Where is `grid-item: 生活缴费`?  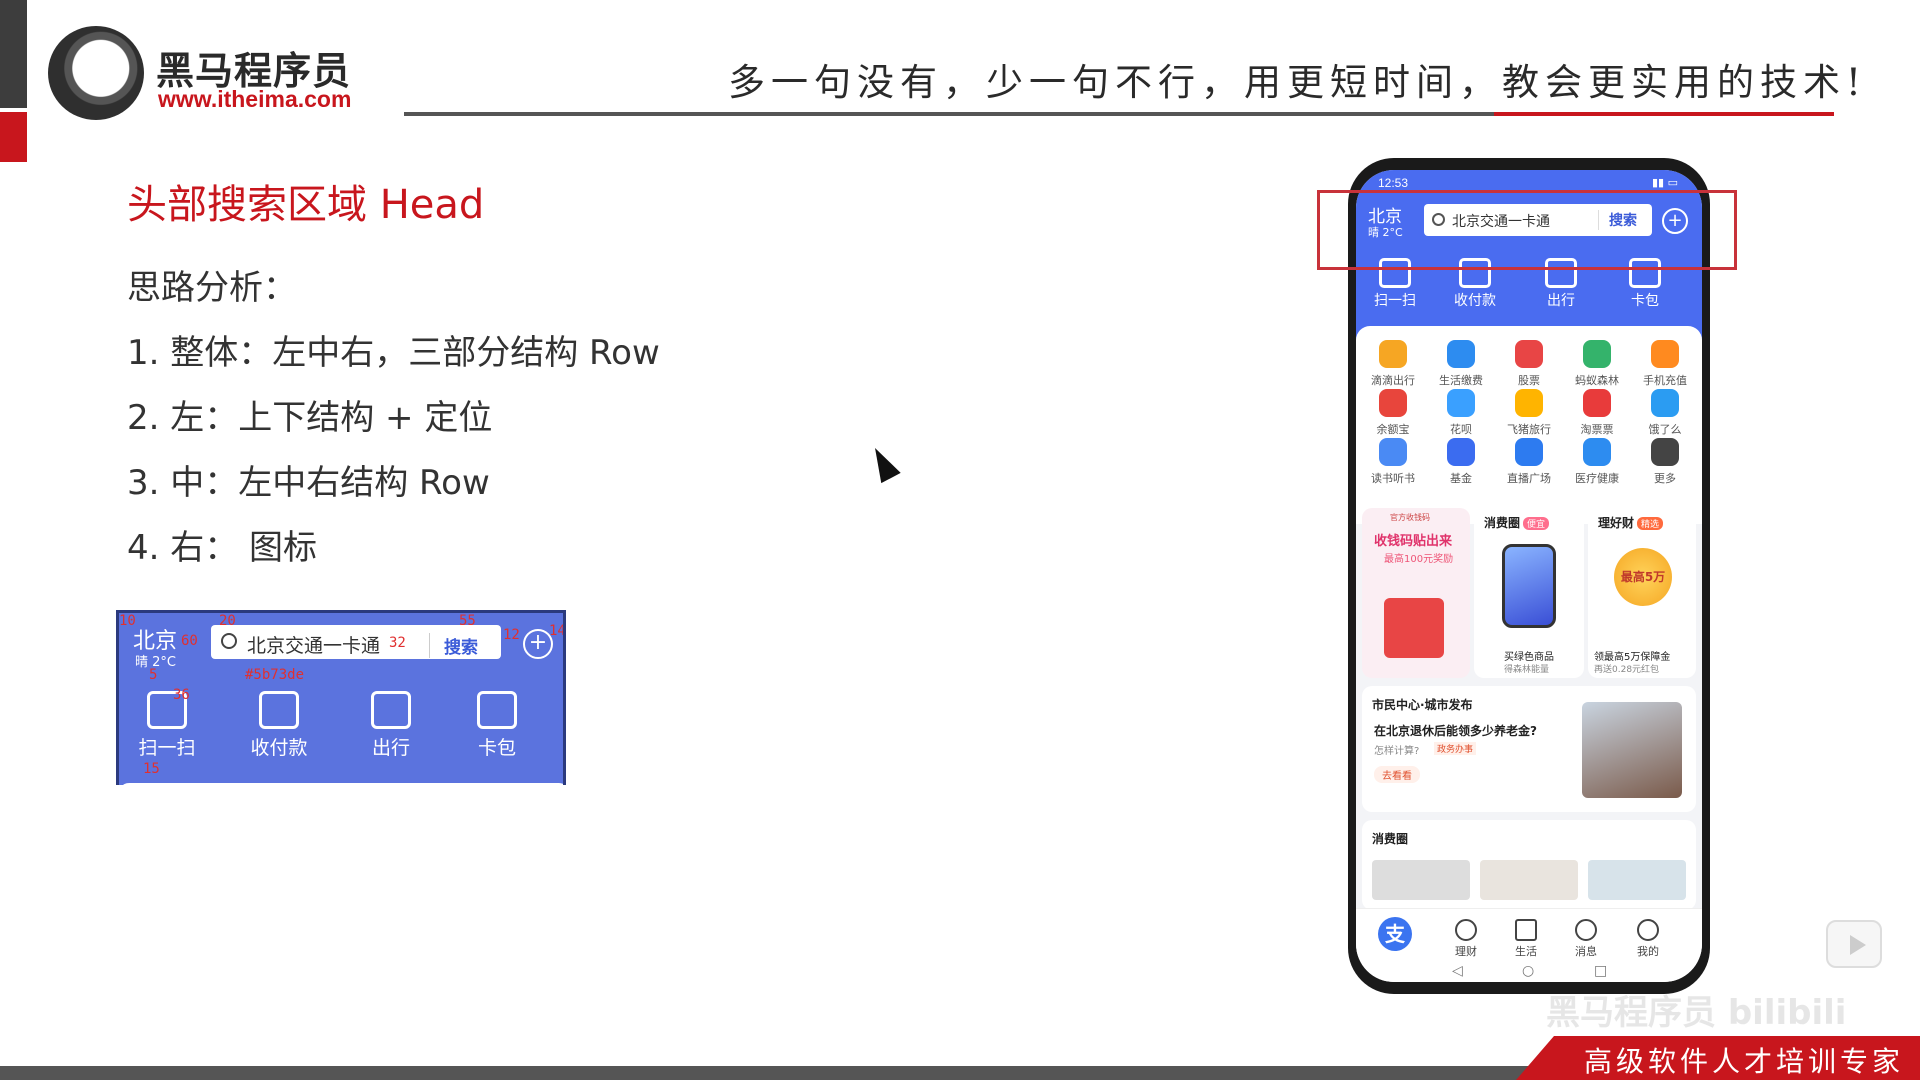
grid-item: 生活缴费 is located at coordinates (1461, 364).